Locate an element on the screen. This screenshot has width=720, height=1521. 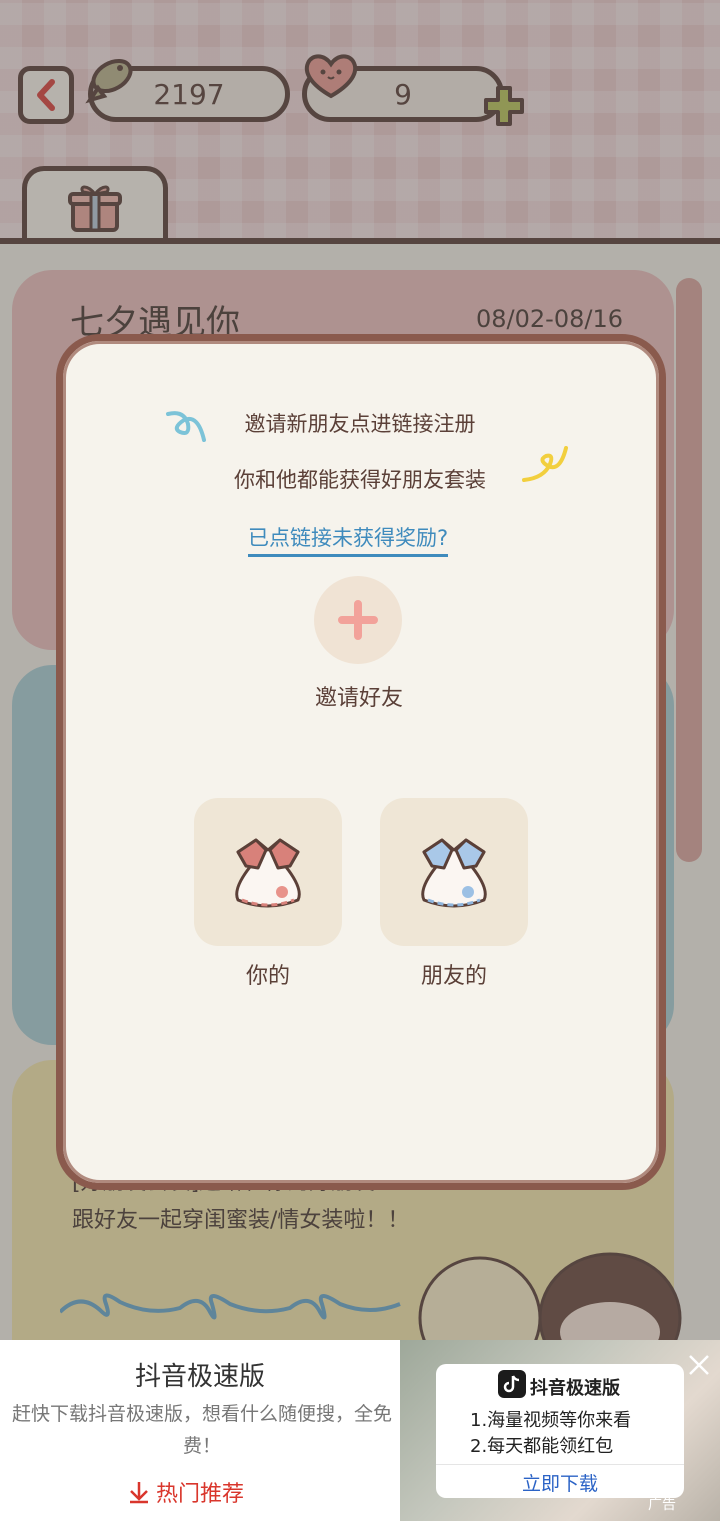
invite-friend-label: 邀请好友 is located at coordinates (358, 698).